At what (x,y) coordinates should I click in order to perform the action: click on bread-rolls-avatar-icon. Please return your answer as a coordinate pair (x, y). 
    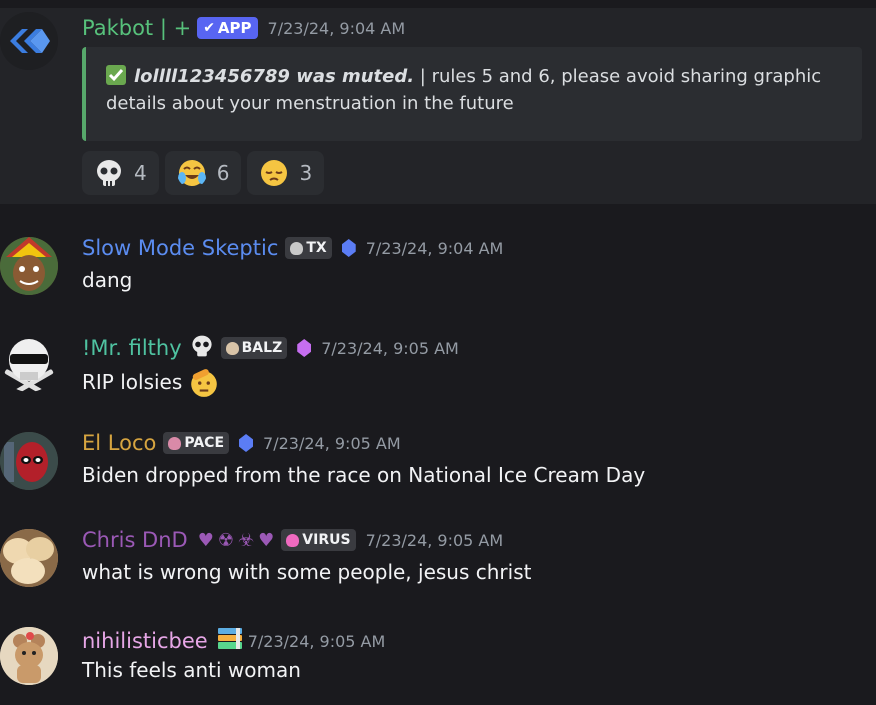
    Looking at the image, I should click on (29, 558).